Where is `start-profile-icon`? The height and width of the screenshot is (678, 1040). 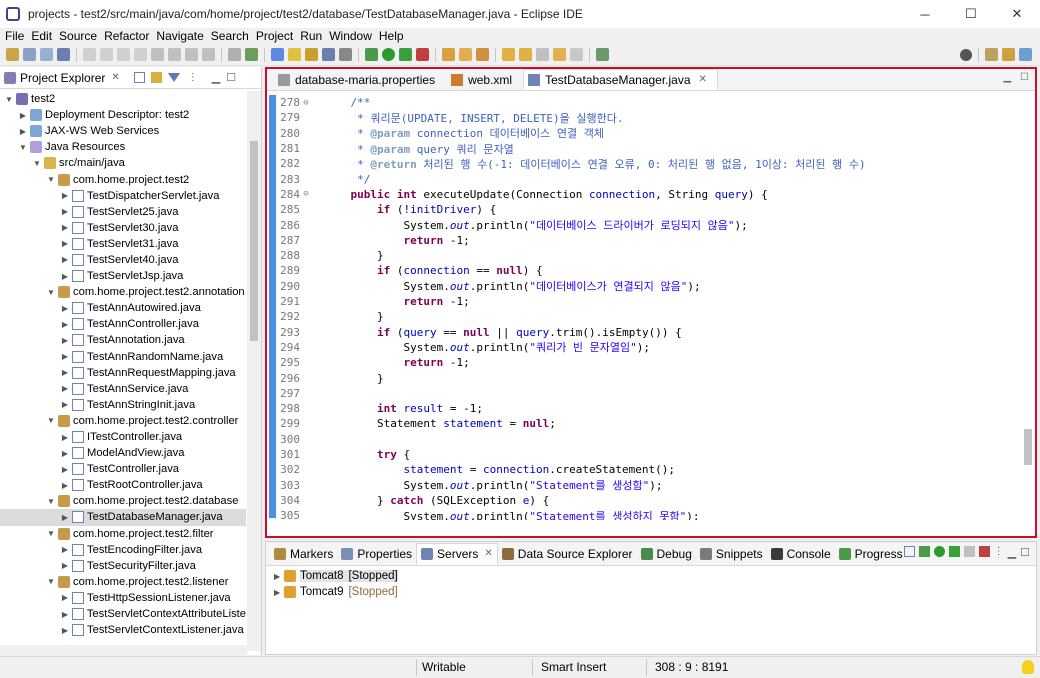
start-profile-icon is located at coordinates (954, 551).